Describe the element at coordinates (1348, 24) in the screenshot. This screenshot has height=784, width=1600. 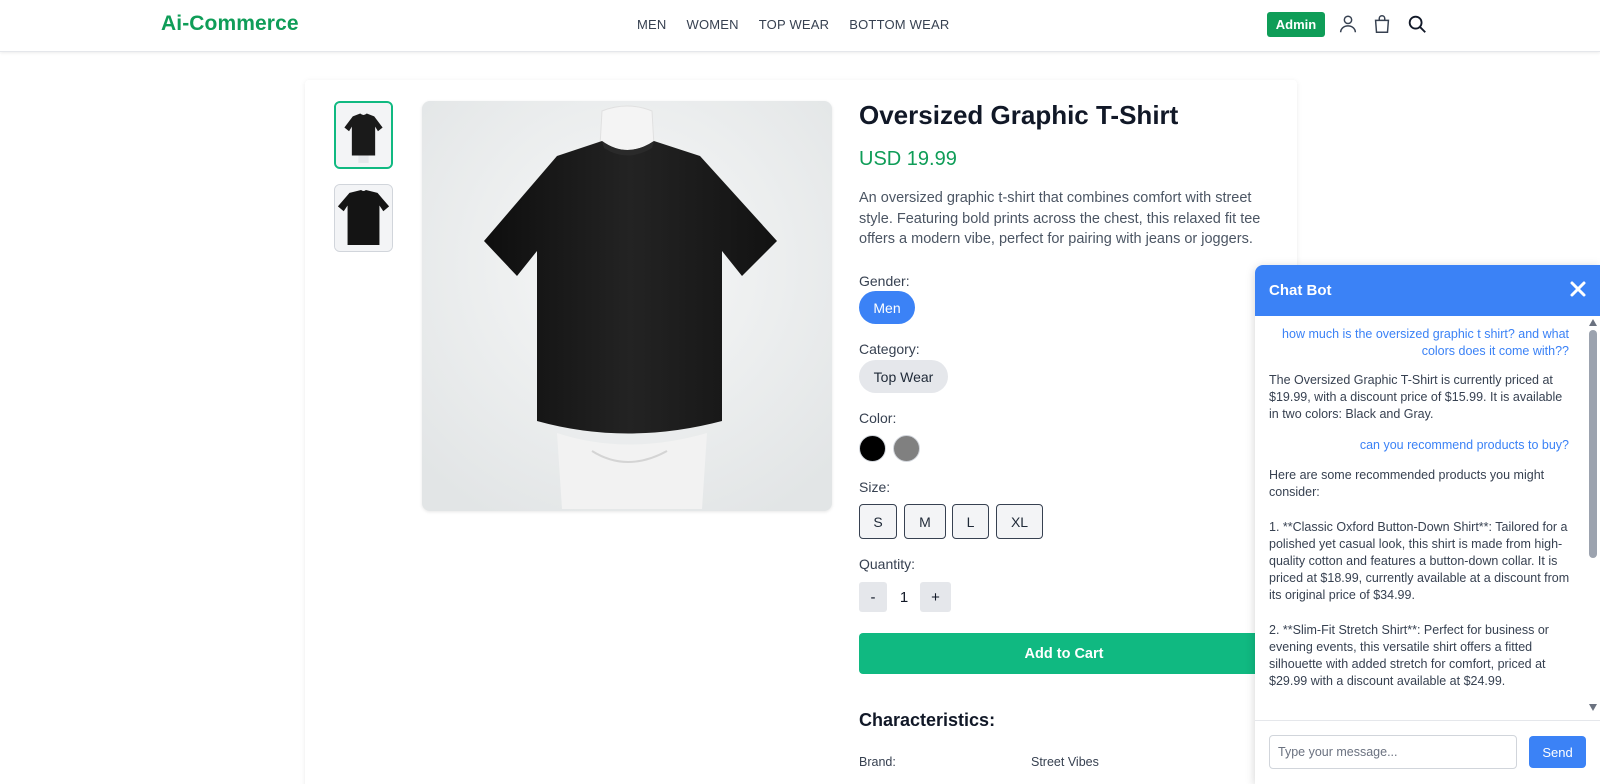
I see `user-icon` at that location.